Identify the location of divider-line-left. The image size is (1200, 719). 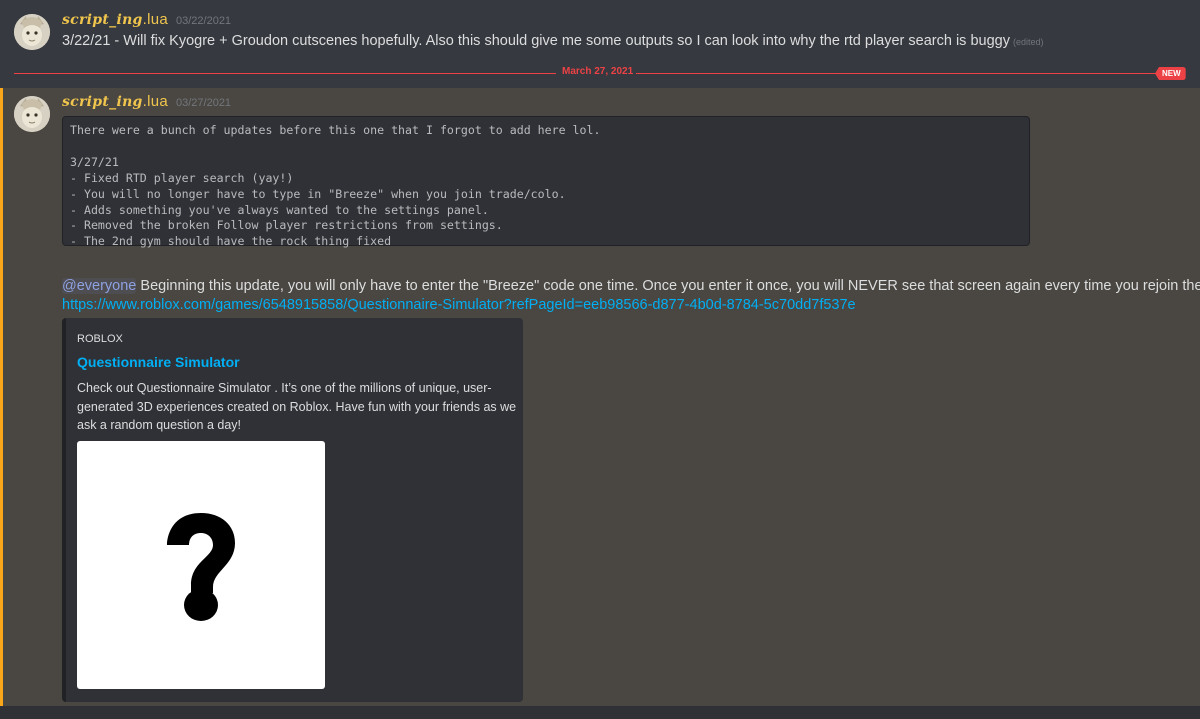
(285, 73).